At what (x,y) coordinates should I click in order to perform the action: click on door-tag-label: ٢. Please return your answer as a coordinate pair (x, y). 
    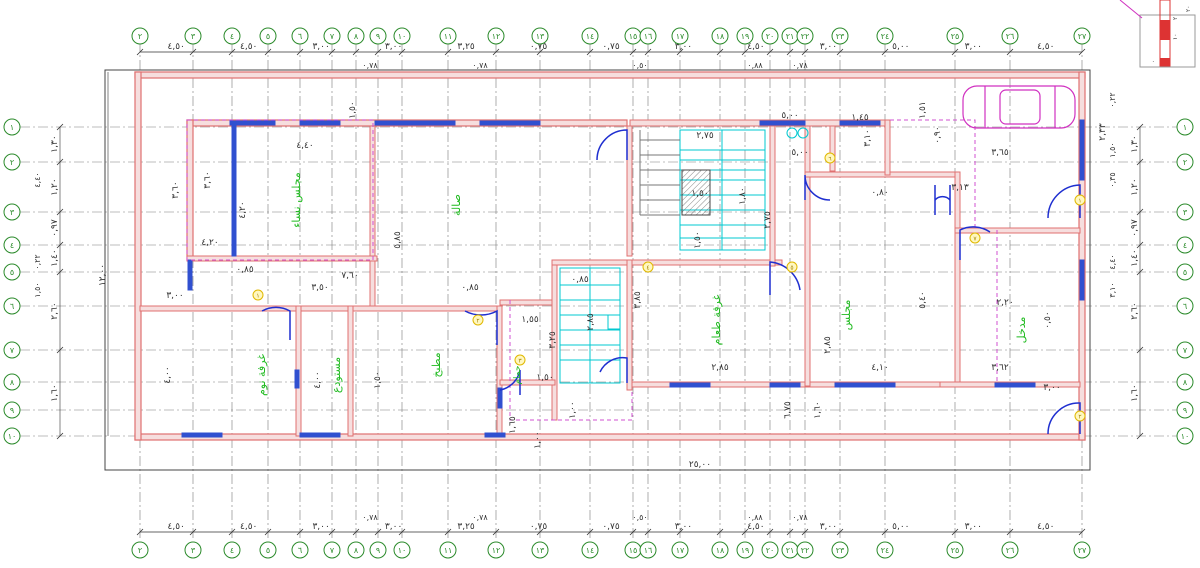
    Looking at the image, I should click on (1079, 417).